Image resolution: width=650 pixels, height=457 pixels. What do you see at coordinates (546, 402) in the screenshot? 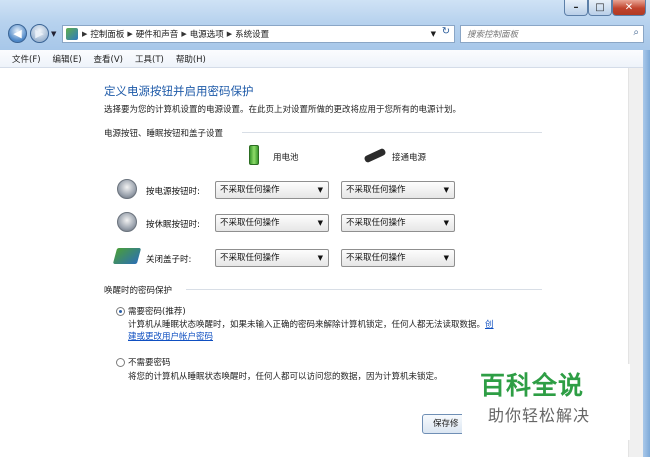
I see `watermark: 百科全说 助你轻松解决` at bounding box center [546, 402].